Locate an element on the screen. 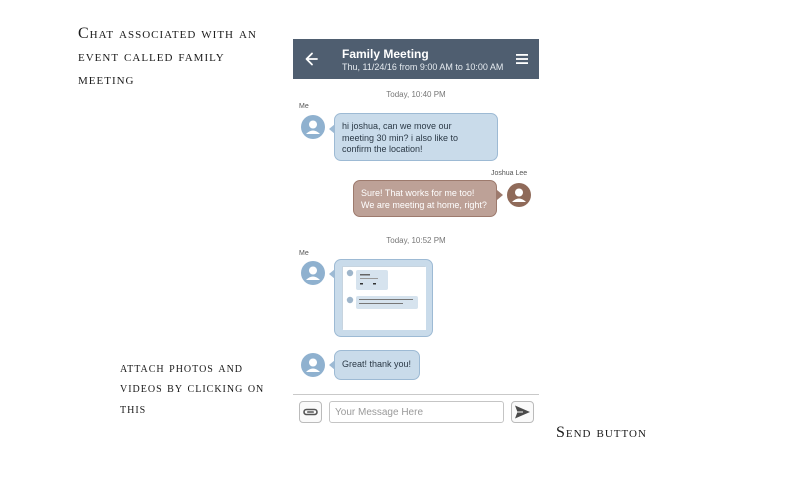 This screenshot has height=479, width=799. message-input is located at coordinates (416, 412).